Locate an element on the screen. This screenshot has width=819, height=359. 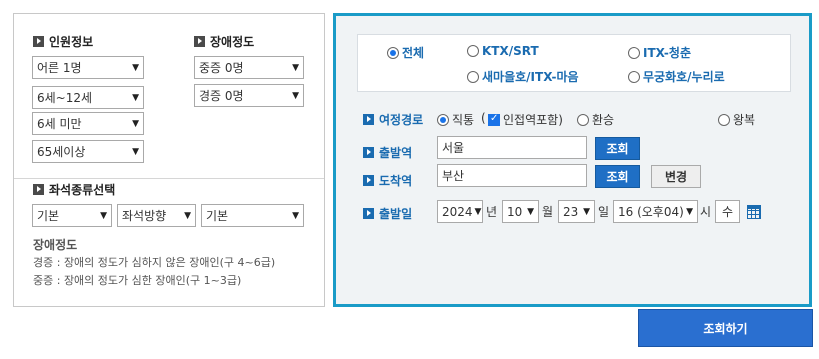
radio-saemaeul-label: 새마을호/ITX-마음 is located at coordinates (530, 77).